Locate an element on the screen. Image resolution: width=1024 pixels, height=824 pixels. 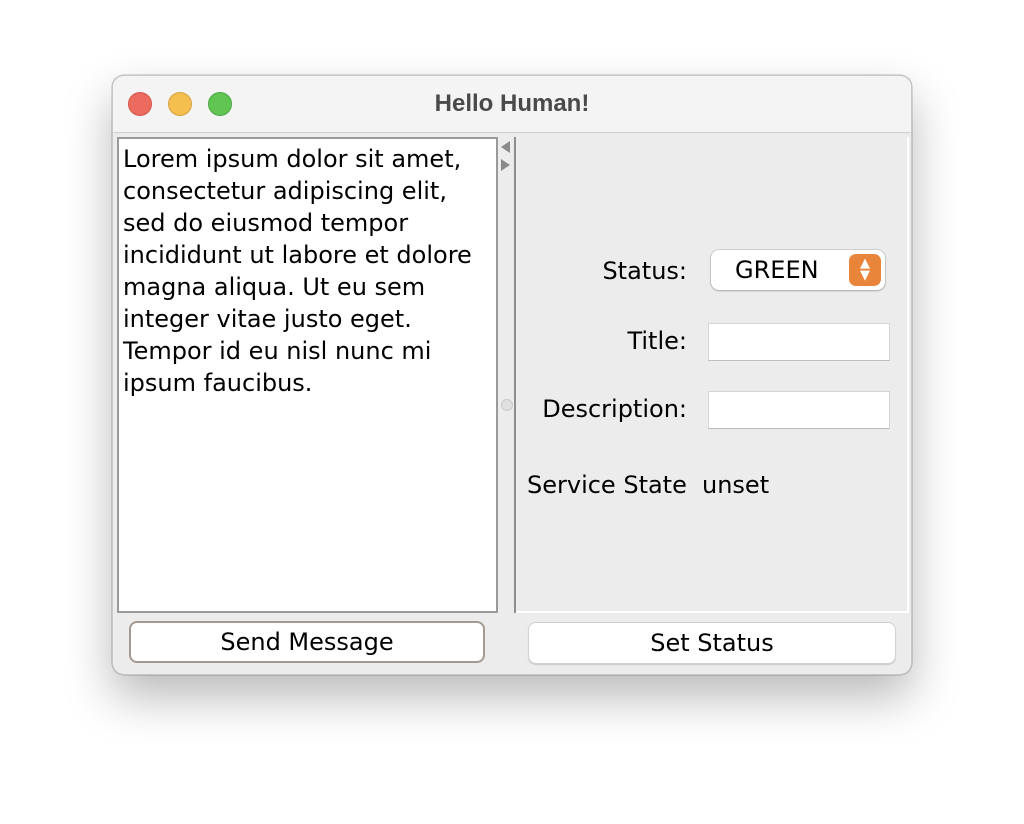
arrow-left-icon is located at coordinates (505, 147).